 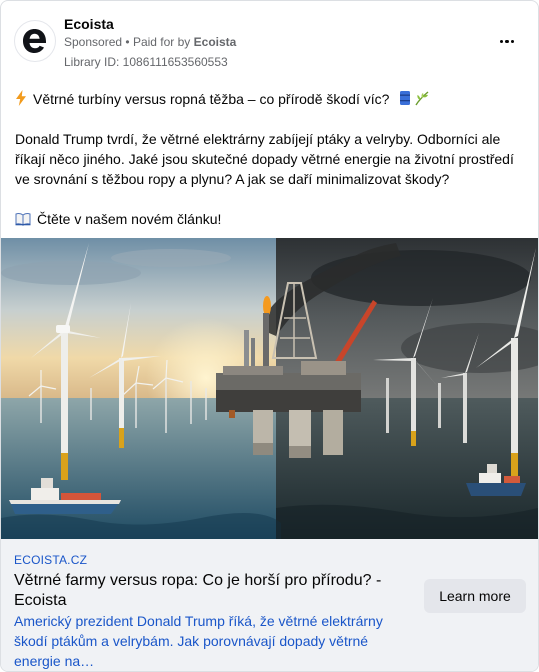 What do you see at coordinates (422, 98) in the screenshot?
I see `leaf-icon` at bounding box center [422, 98].